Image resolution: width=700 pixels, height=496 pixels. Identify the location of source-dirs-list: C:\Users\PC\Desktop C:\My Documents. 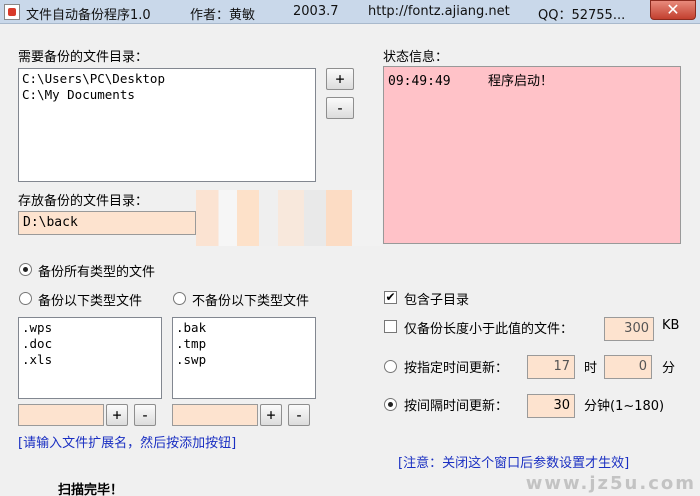
(167, 125).